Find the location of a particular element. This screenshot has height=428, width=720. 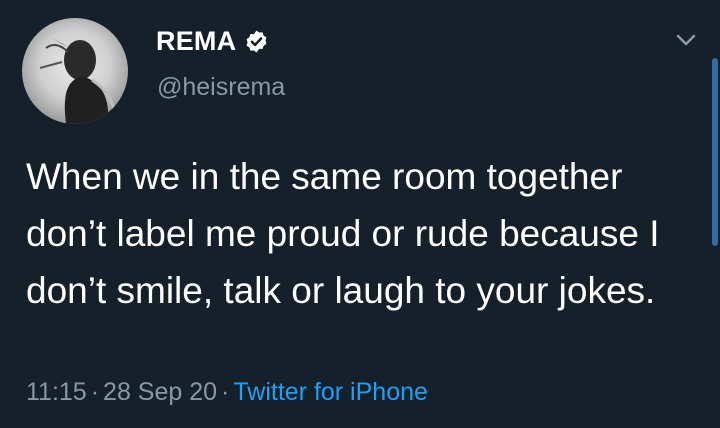

tweet-meta: 11:15 · 28 Sep 20 · Twitter for iPhone is located at coordinates (227, 392).